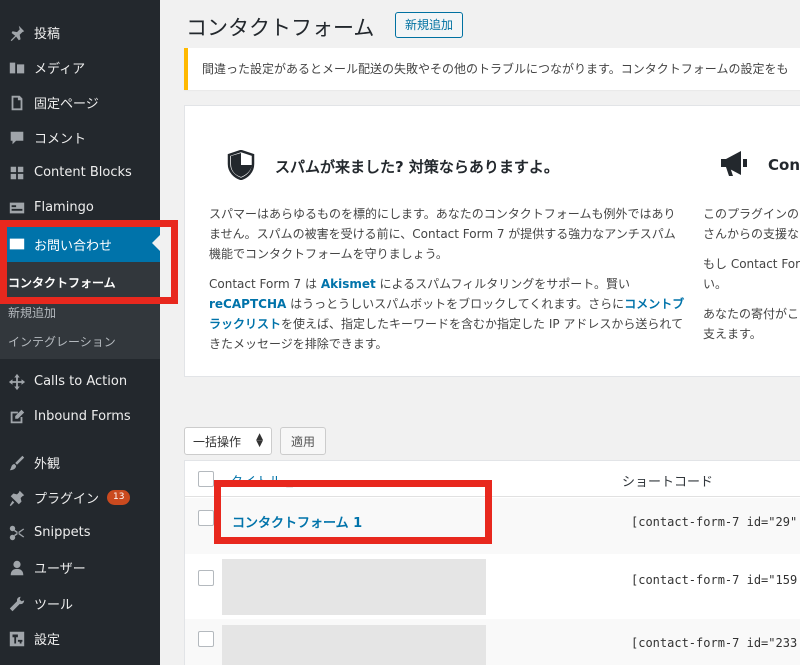 This screenshot has height=665, width=800. Describe the element at coordinates (241, 166) in the screenshot. I see `shield-icon` at that location.